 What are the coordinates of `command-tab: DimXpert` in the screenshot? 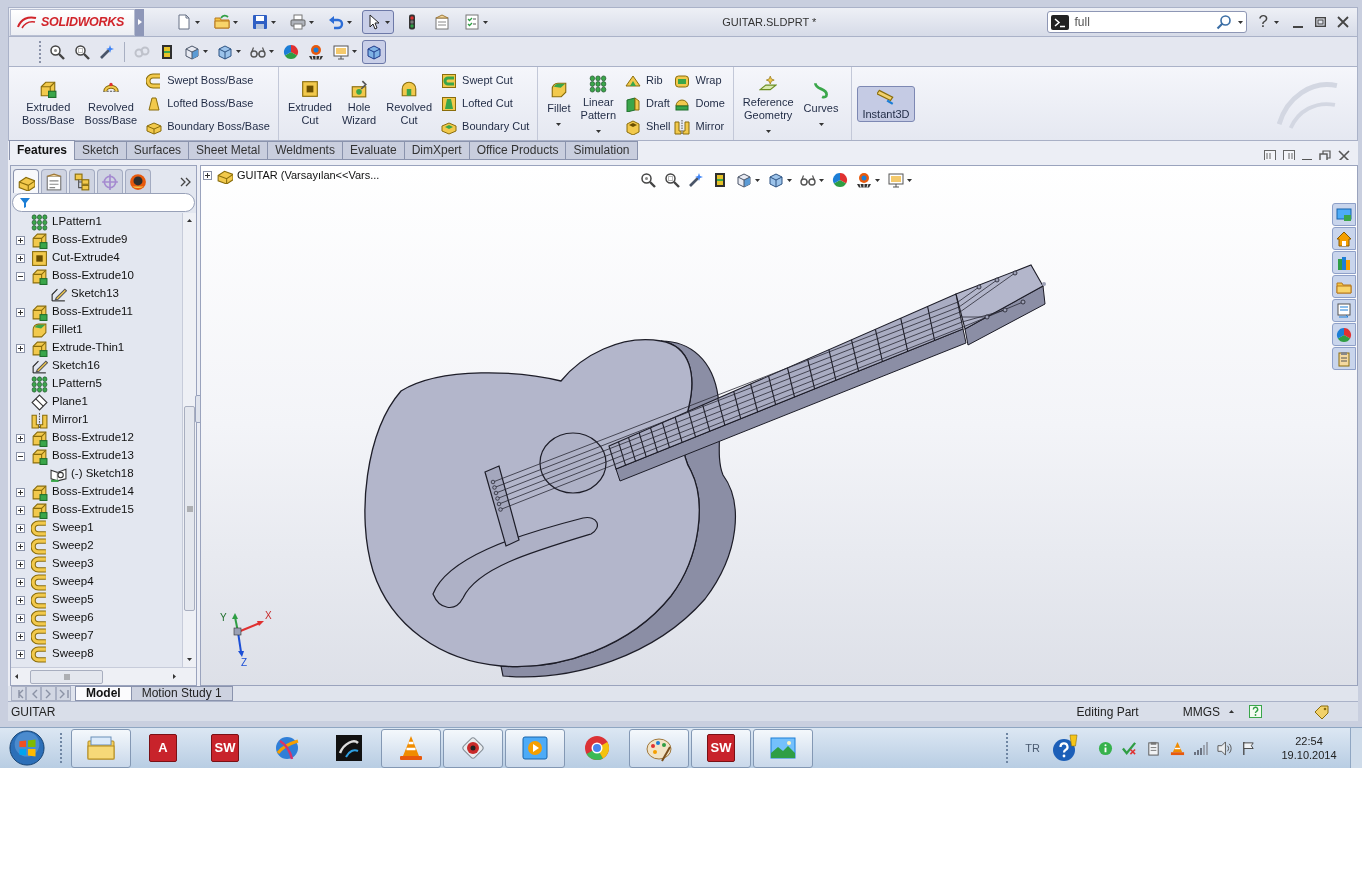 It's located at (436, 150).